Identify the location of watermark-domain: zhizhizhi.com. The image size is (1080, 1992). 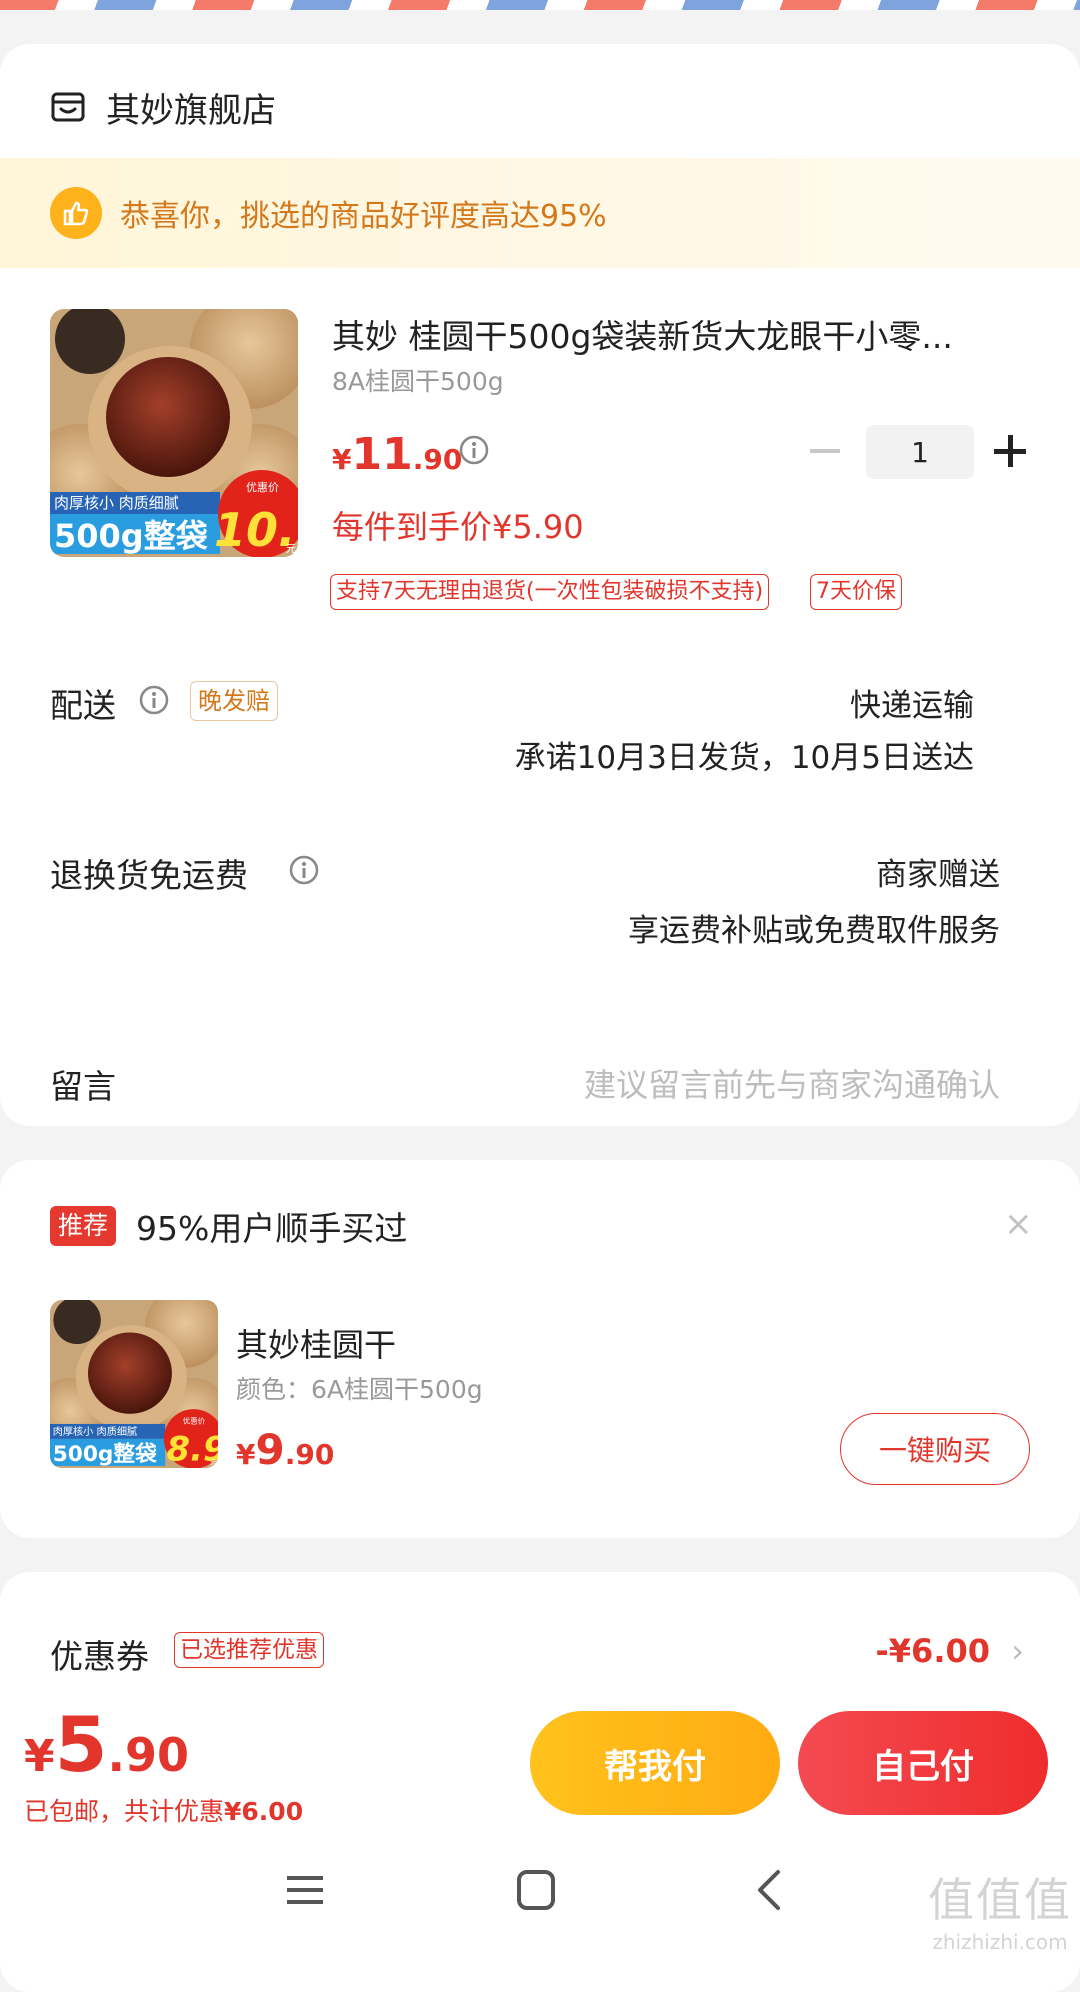
(1000, 1942).